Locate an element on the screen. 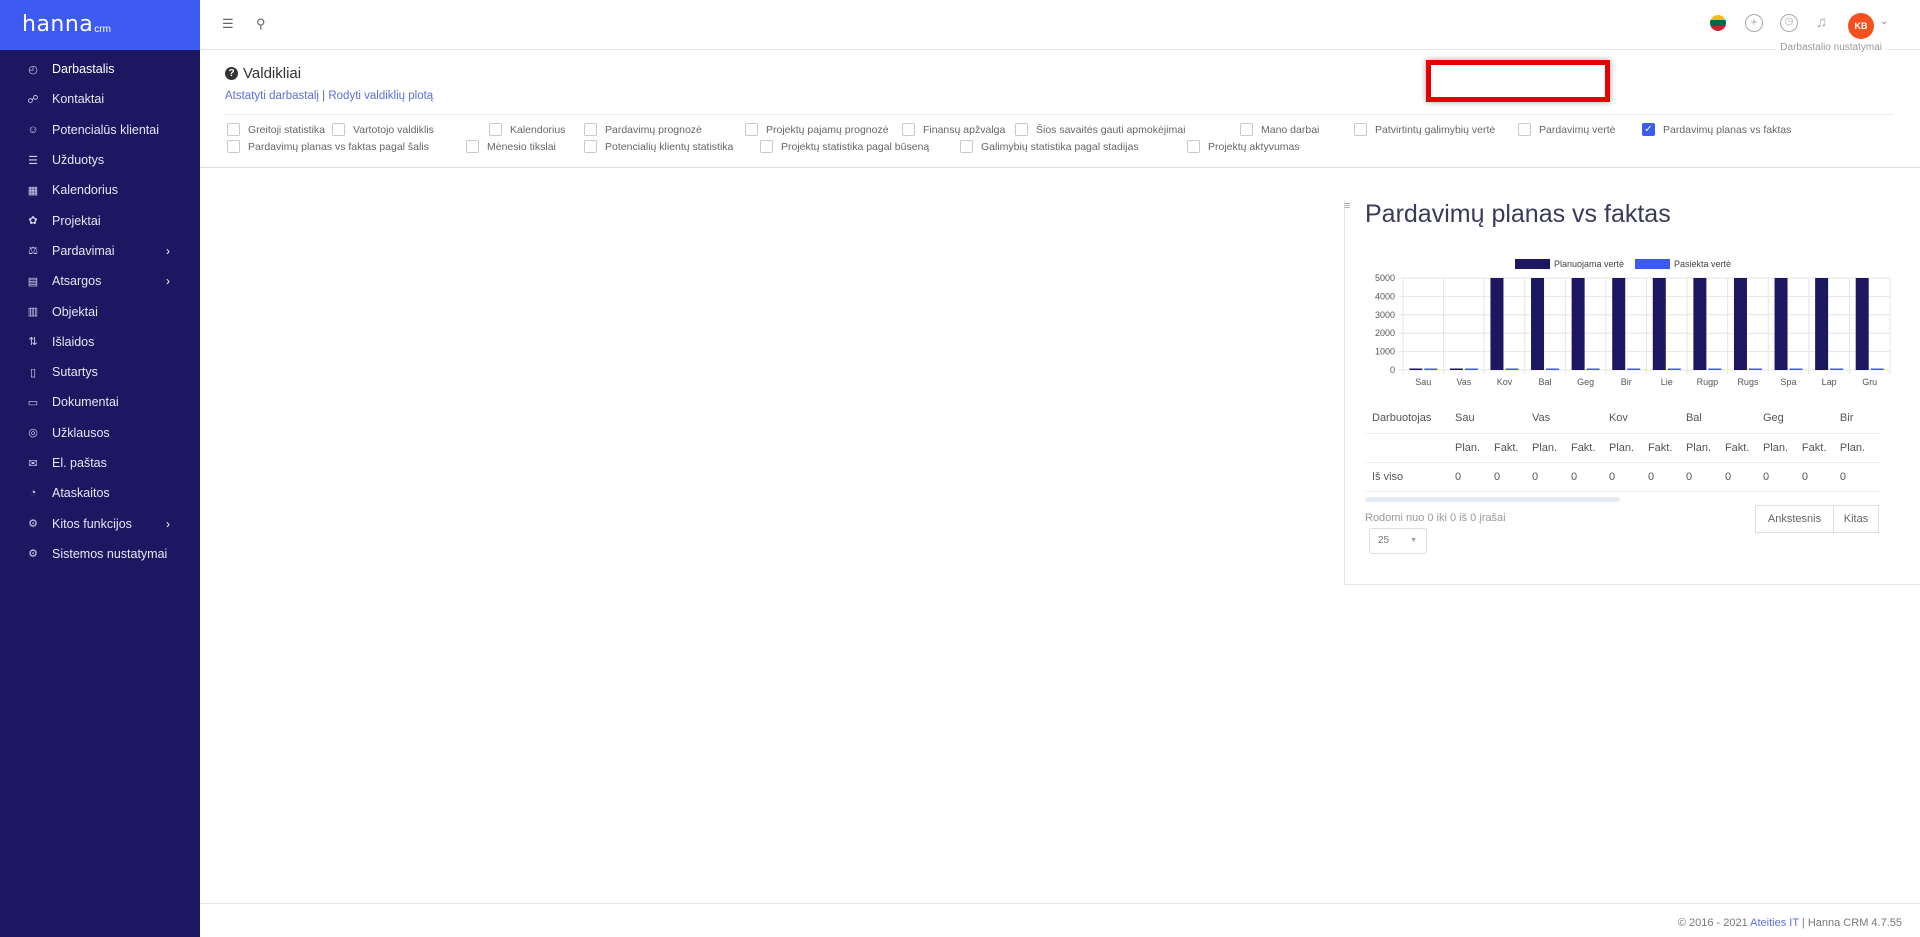 The image size is (1920, 937). chevron-down-icon: ⌄ is located at coordinates (1884, 21).